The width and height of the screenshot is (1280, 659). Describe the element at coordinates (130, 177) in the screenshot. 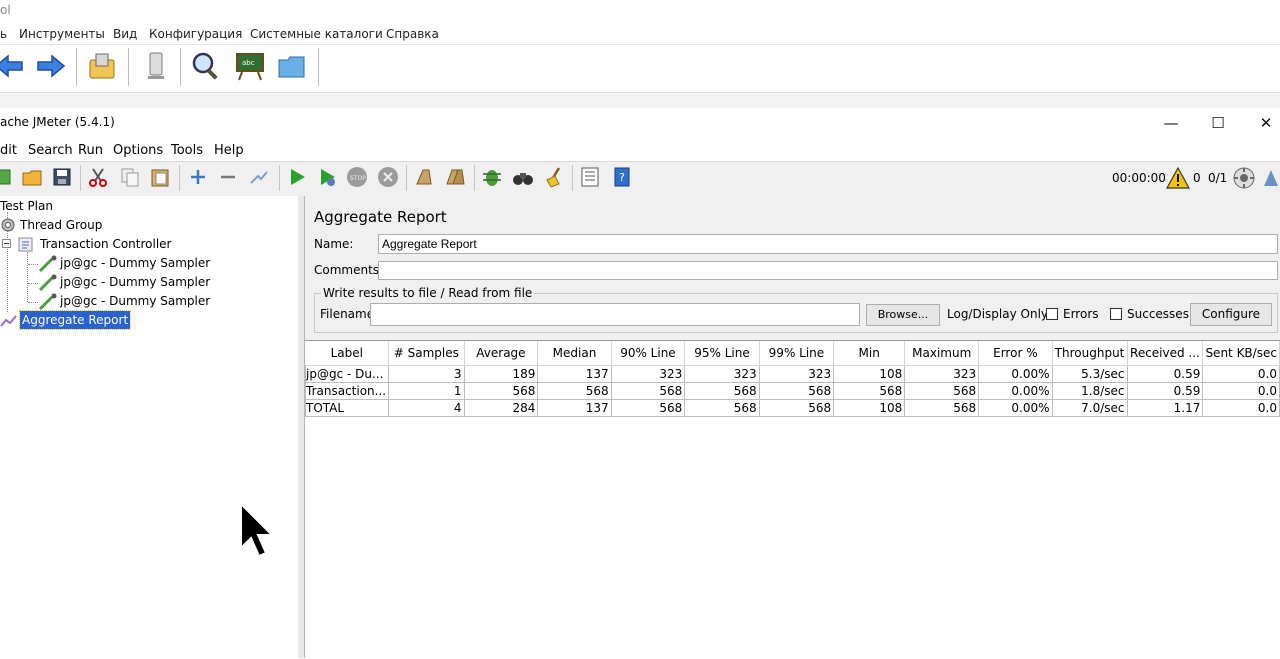

I see `copy-icon` at that location.